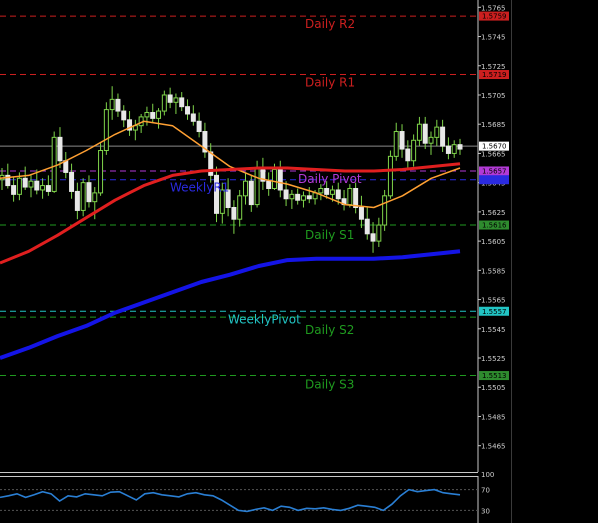 The width and height of the screenshot is (598, 523). I want to click on daily-s3-price-tag: 1.5513, so click(494, 376).